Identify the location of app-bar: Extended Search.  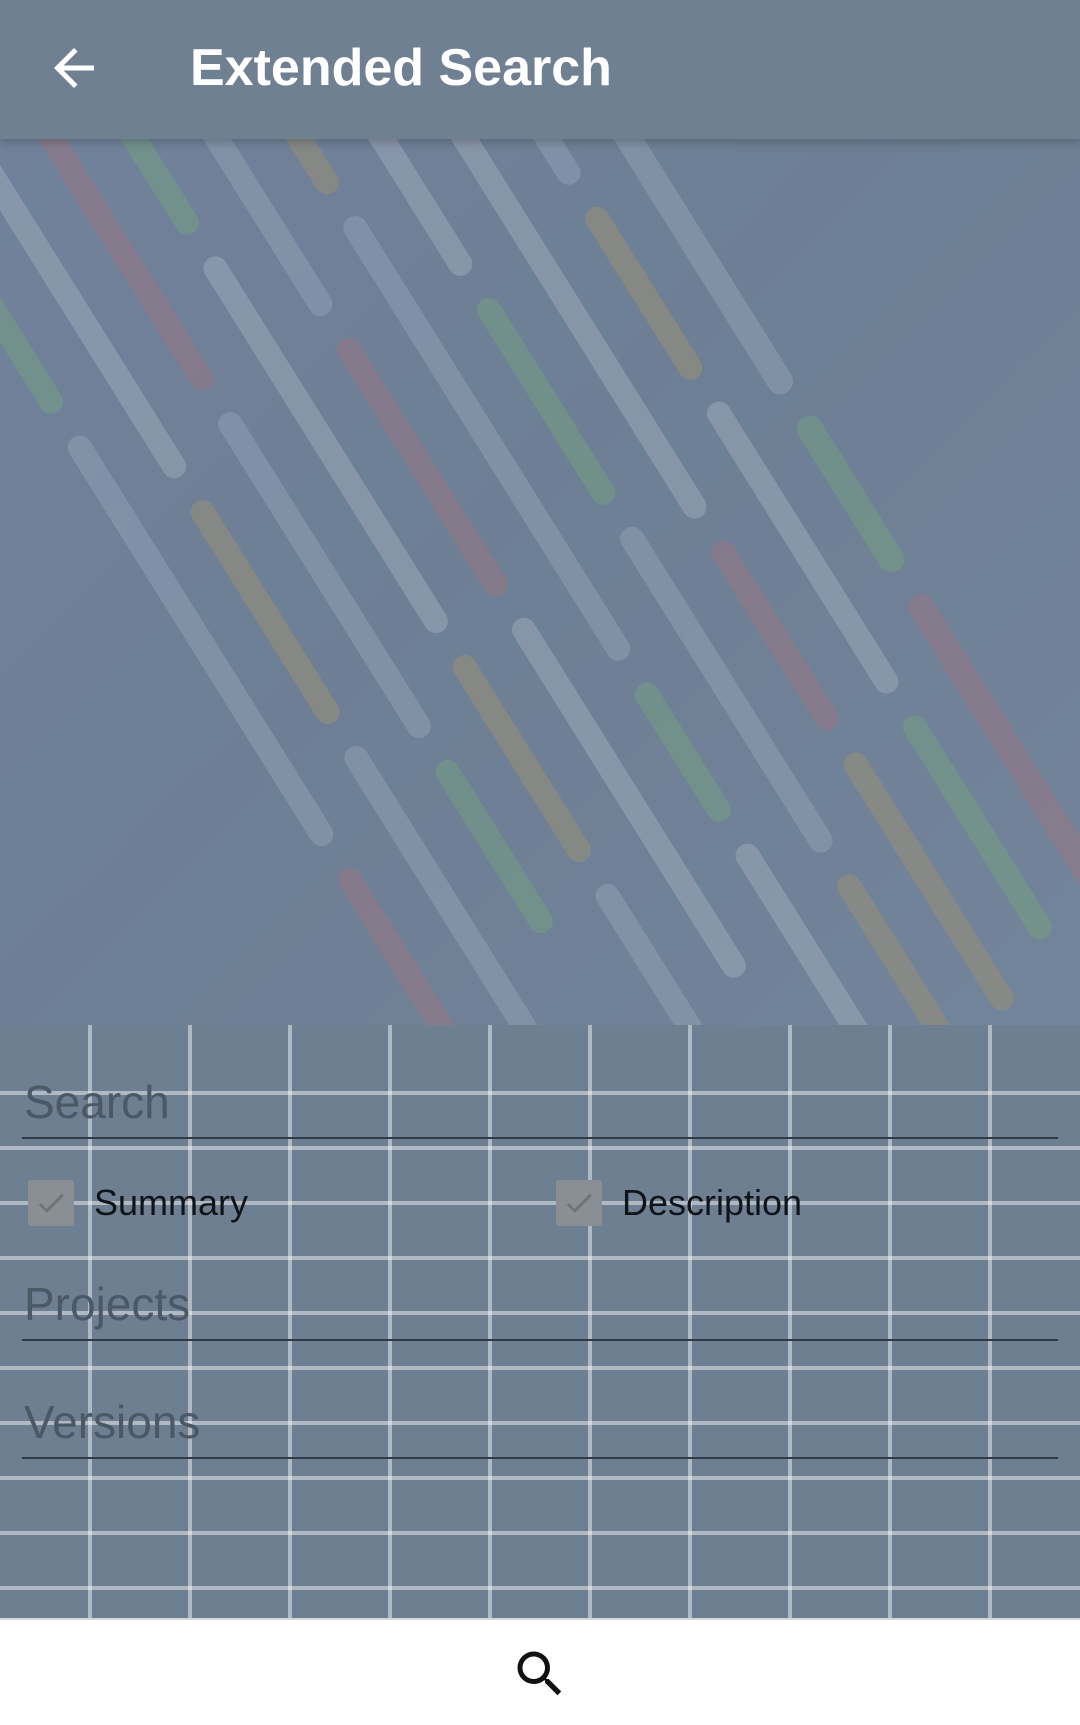
(540, 69).